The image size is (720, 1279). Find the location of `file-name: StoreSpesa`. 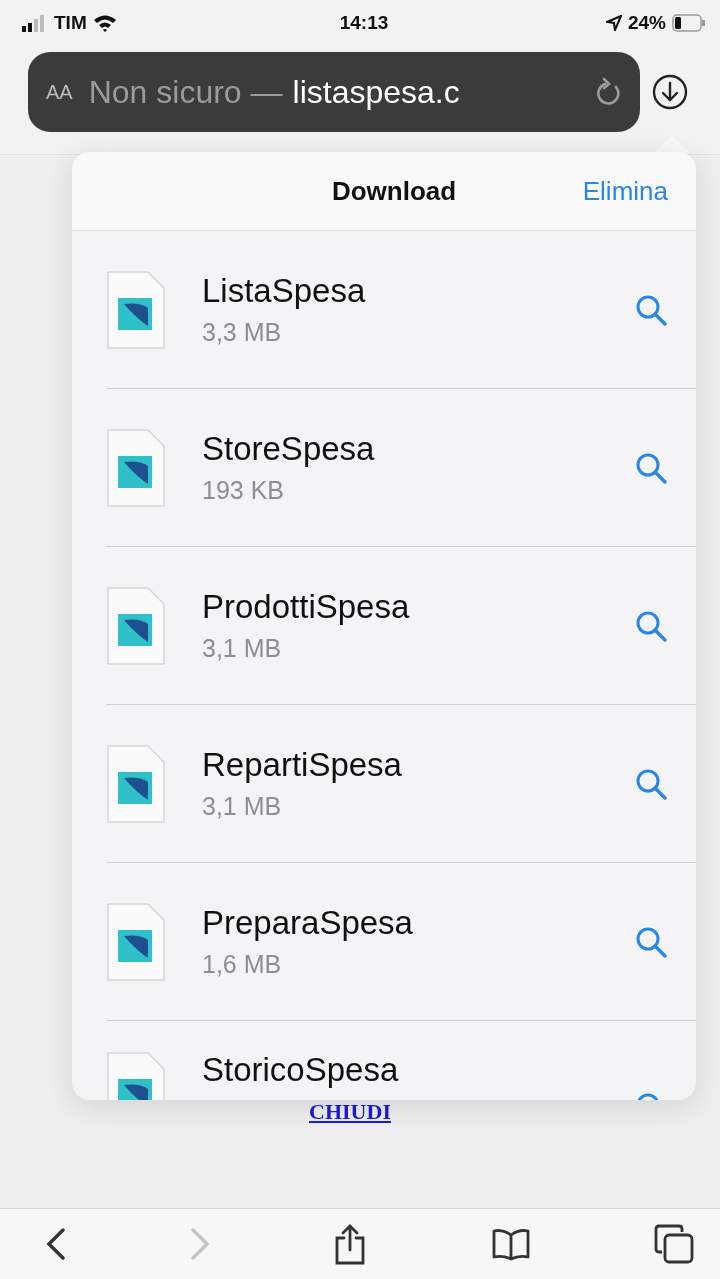

file-name: StoreSpesa is located at coordinates (289, 449).